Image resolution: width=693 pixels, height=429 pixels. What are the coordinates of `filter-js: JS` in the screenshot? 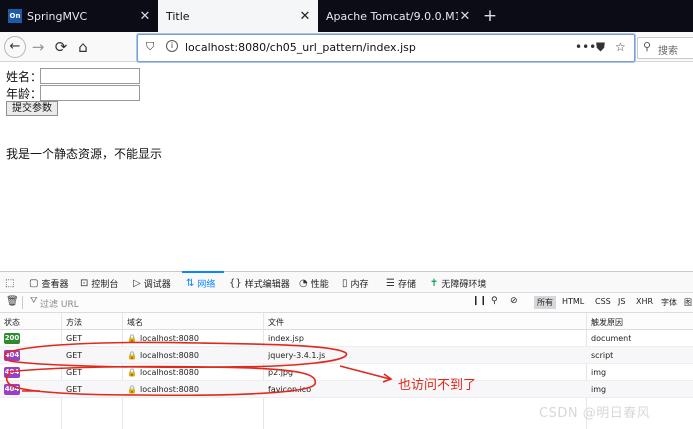 It's located at (621, 301).